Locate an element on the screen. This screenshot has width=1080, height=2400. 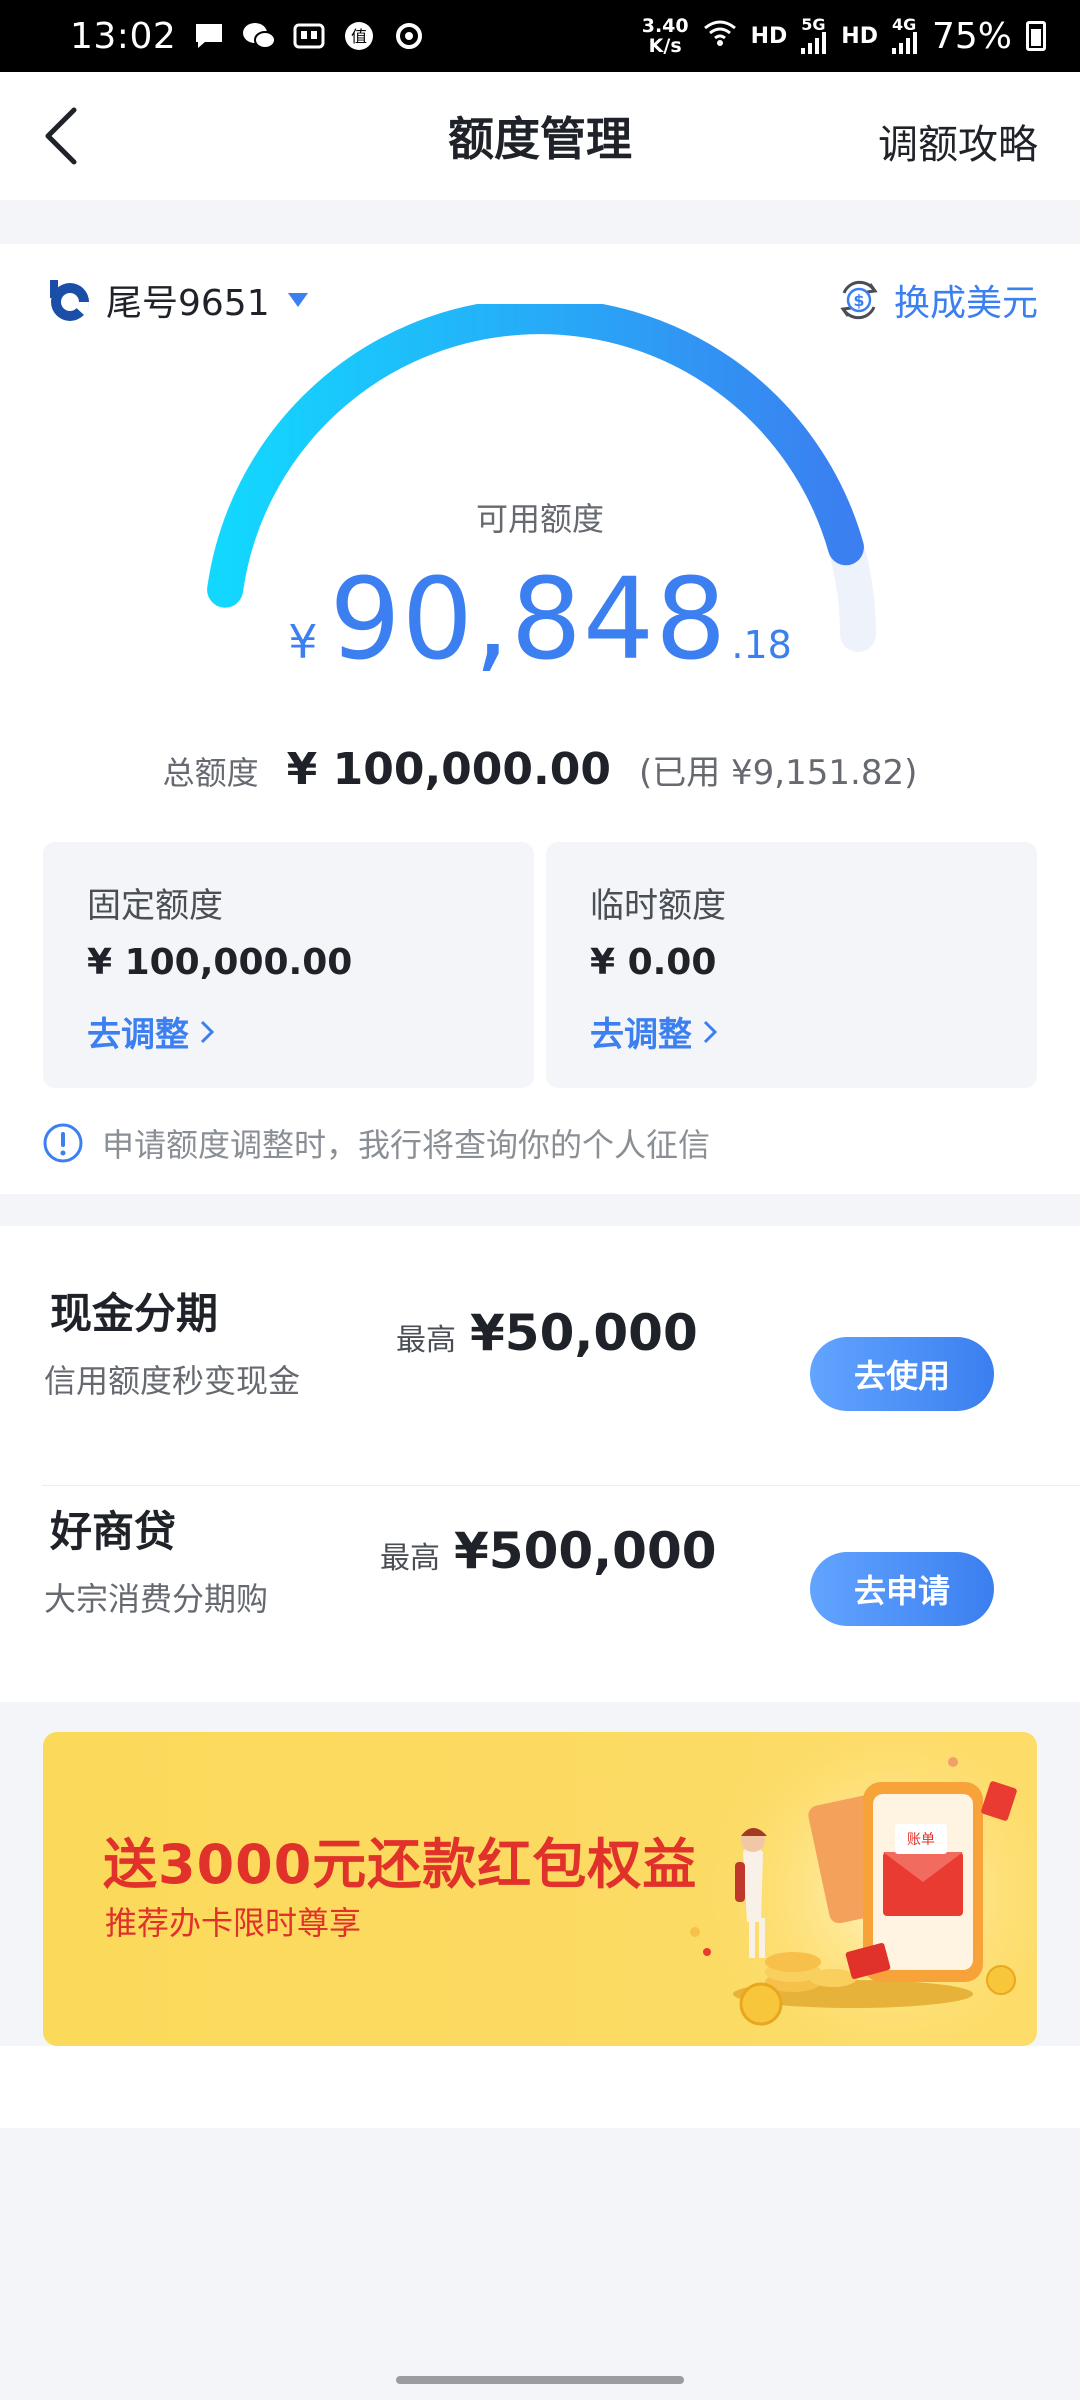
speed-unit: K/s is located at coordinates (665, 46).